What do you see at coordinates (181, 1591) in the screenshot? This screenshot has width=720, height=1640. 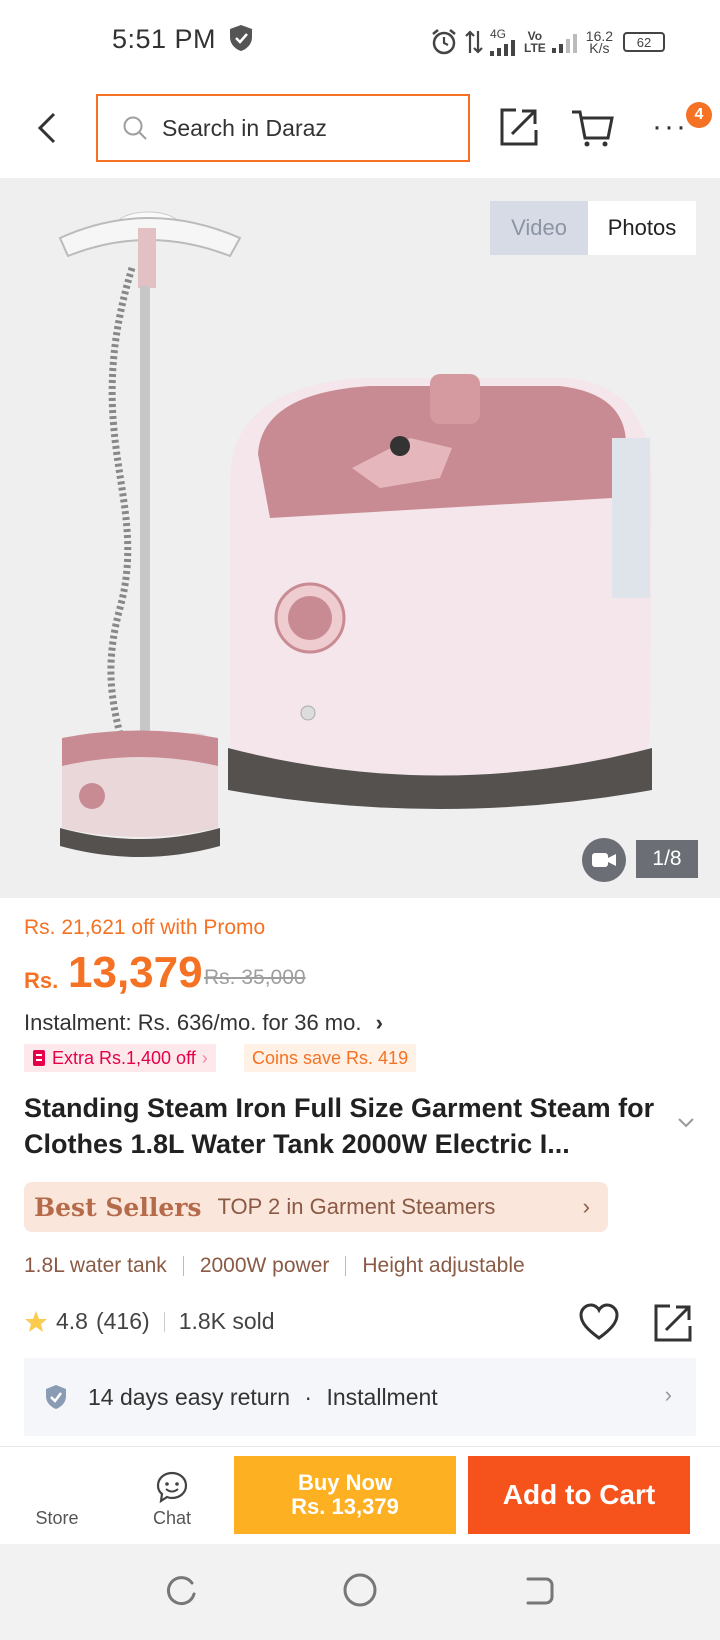 I see `recent-apps-icon` at bounding box center [181, 1591].